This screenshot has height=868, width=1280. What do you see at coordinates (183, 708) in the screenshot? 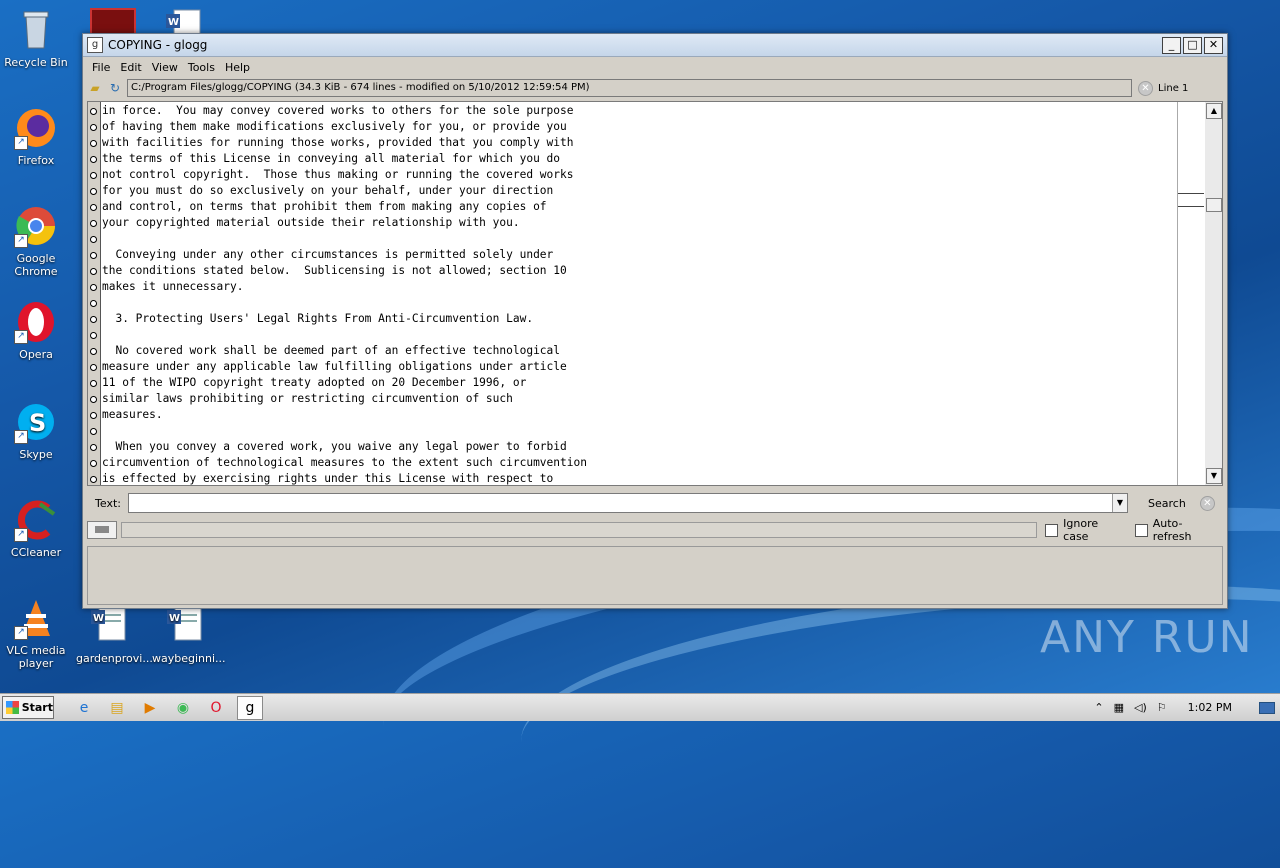
I see `chrome-icon: ◉` at bounding box center [183, 708].